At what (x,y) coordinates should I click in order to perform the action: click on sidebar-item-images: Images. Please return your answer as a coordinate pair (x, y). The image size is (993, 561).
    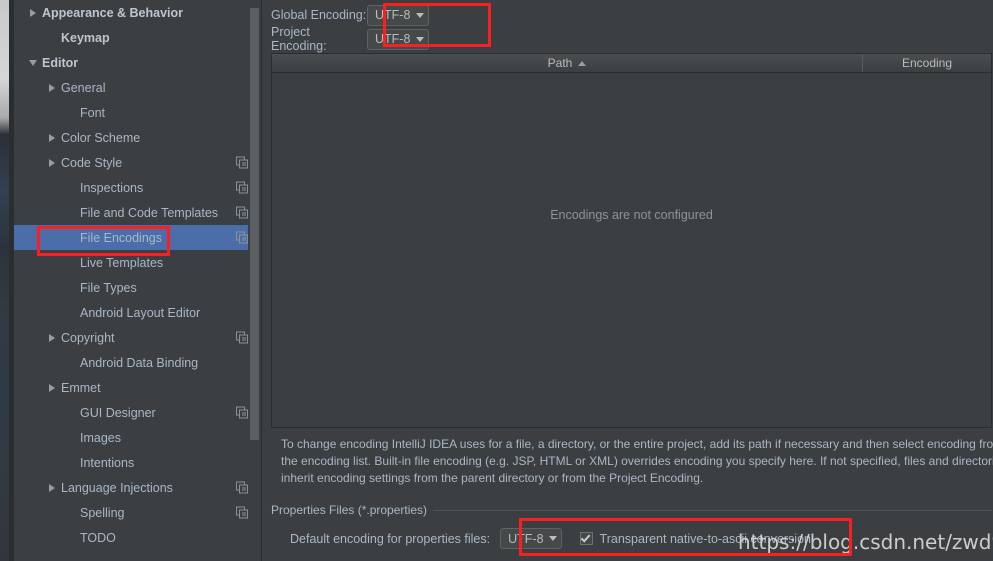
    Looking at the image, I should click on (137, 437).